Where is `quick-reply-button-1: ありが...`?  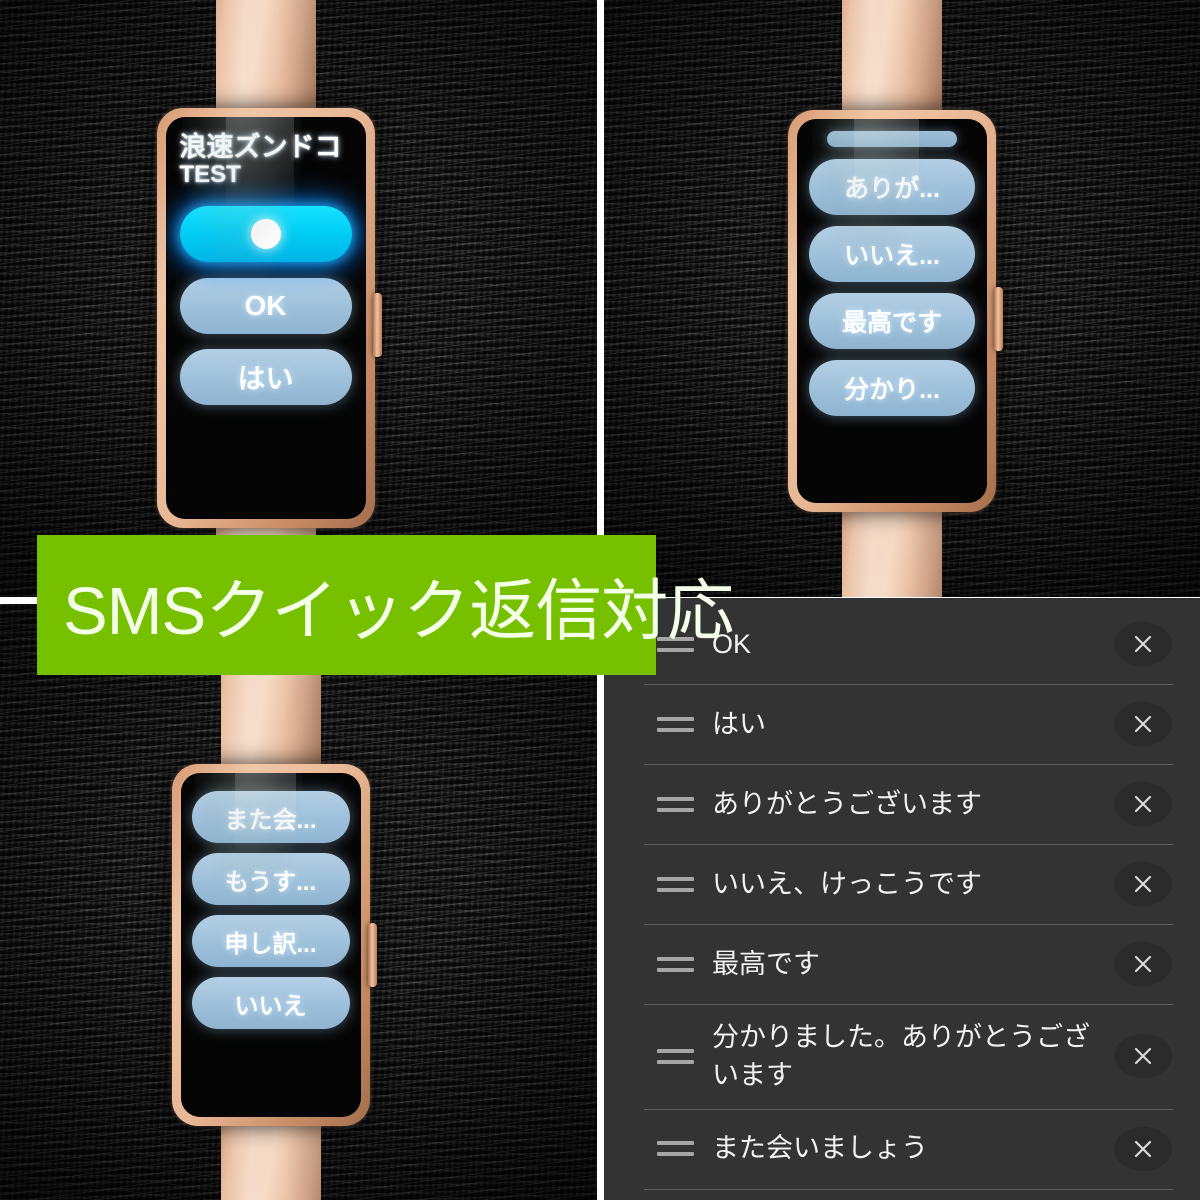
quick-reply-button-1: ありが... is located at coordinates (892, 187).